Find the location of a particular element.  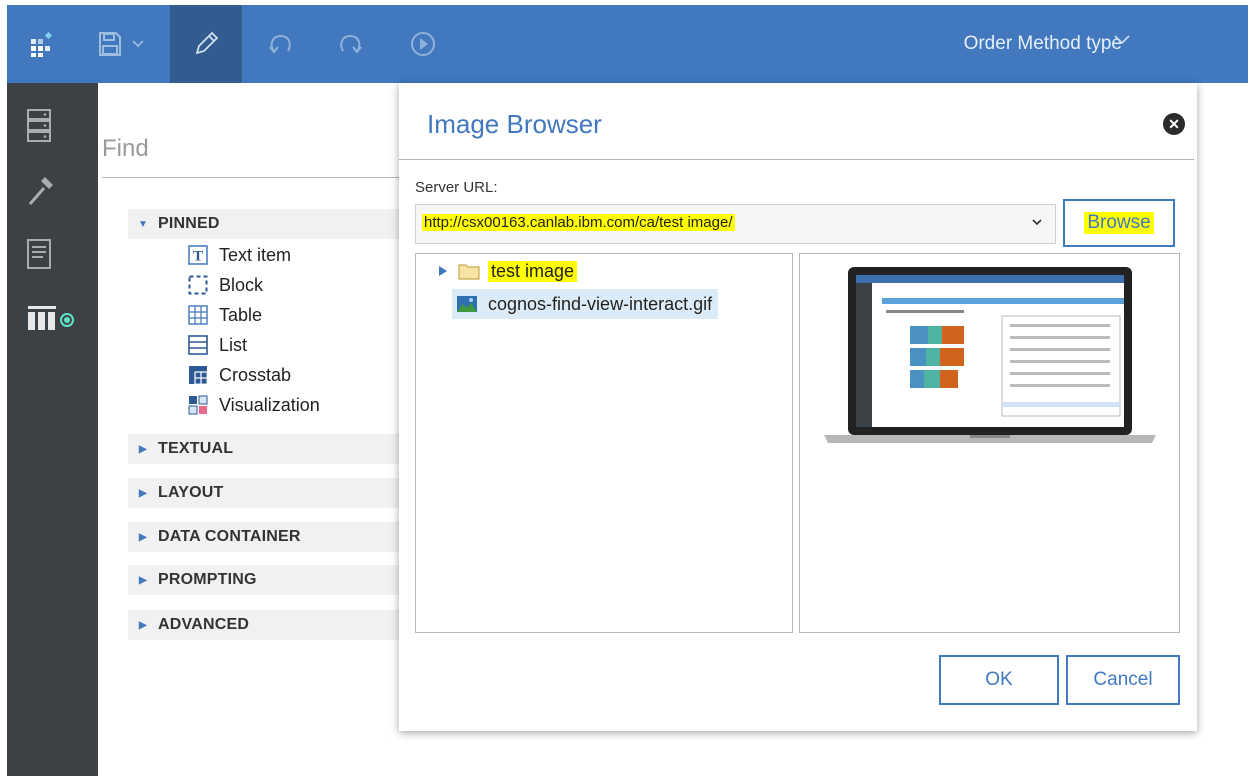

save-icon is located at coordinates (110, 44).